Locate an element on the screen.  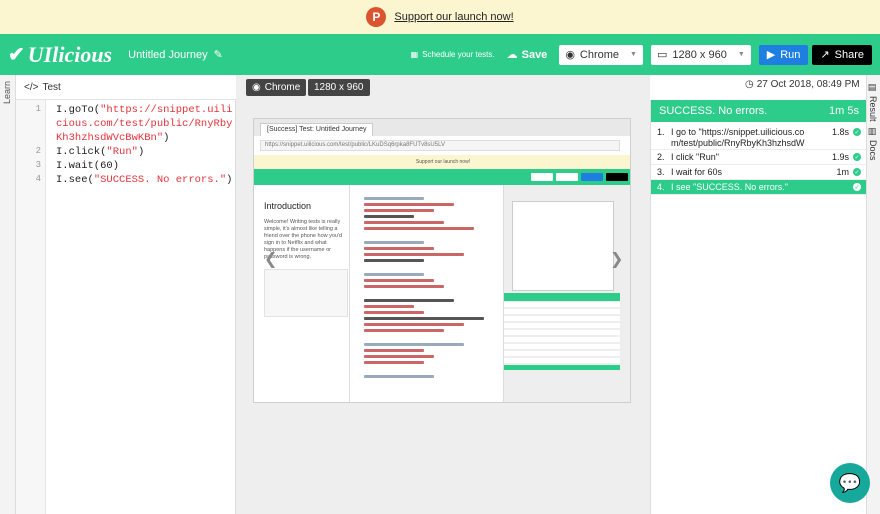
line-number: 4 is located at coordinates (38, 179).